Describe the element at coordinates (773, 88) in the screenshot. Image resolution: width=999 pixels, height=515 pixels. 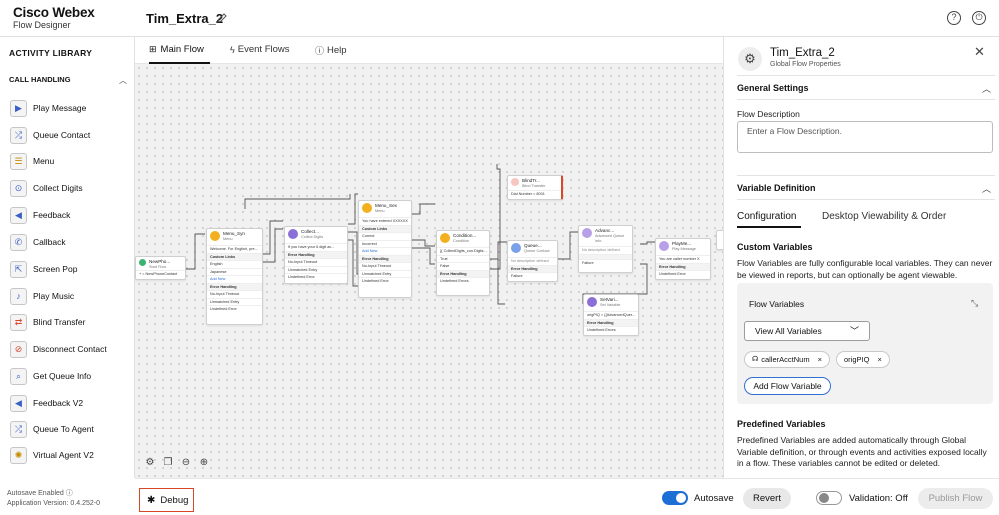
I see `general-settings-header: General Settings` at that location.